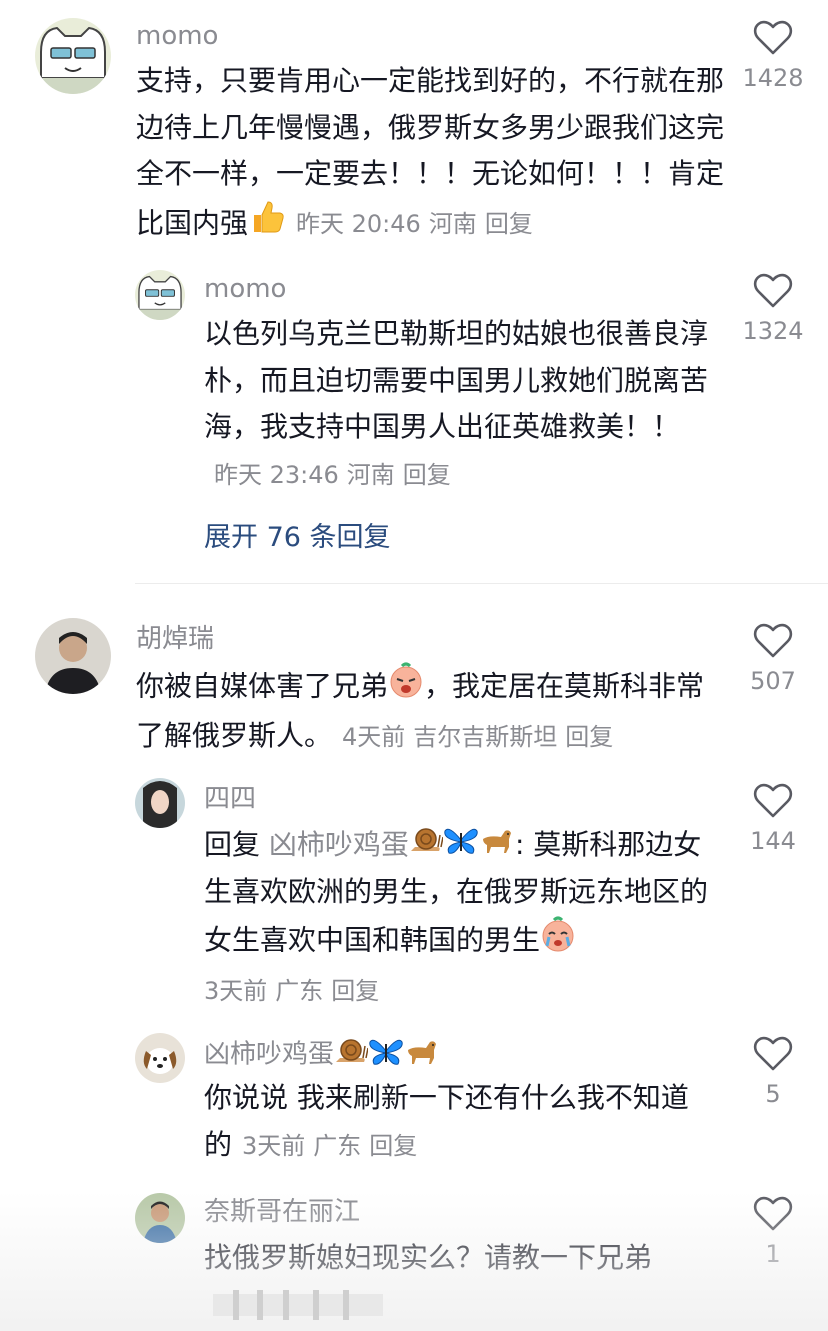  Describe the element at coordinates (773, 1254) in the screenshot. I see `like-count: 1` at that location.